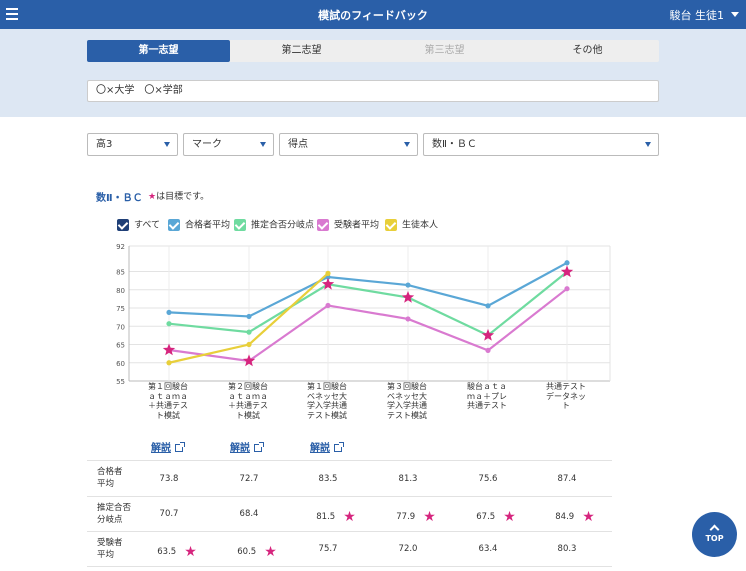 The height and width of the screenshot is (571, 746). Describe the element at coordinates (114, 514) in the screenshot. I see `row-label: 推定合否 分岐点` at that location.